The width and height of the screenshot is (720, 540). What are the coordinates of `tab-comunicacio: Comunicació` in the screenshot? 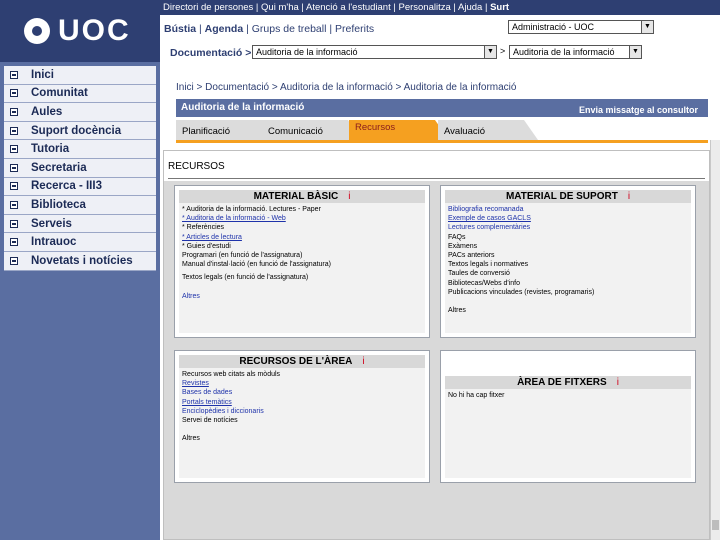 It's located at (312, 130).